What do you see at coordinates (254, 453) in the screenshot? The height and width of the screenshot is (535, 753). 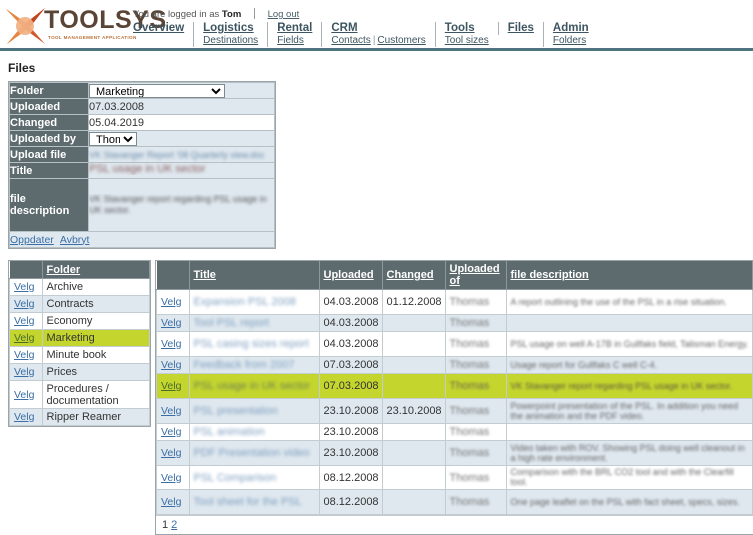 I see `file-title-cell: PDF Presentation video` at bounding box center [254, 453].